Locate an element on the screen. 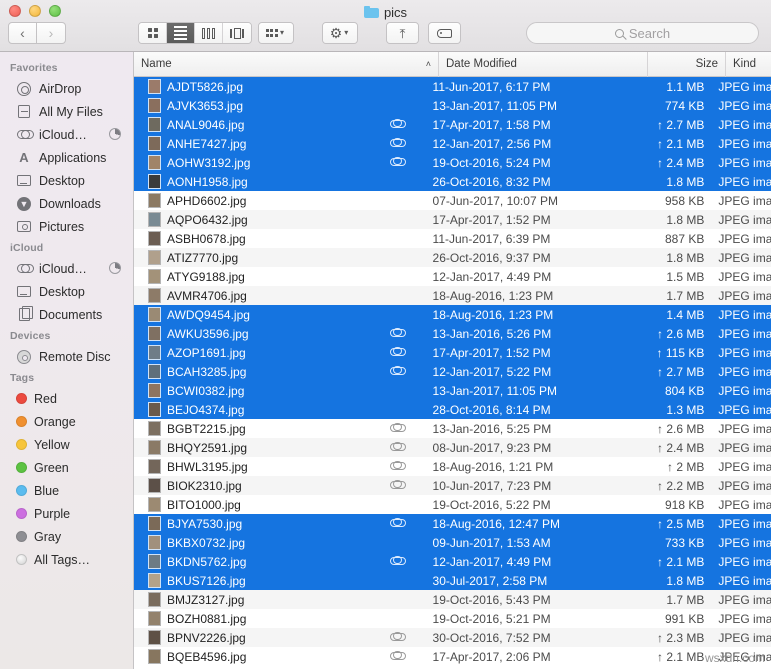 This screenshot has width=771, height=669. file-name-label: AJVK3653.jpg is located at coordinates (205, 105).